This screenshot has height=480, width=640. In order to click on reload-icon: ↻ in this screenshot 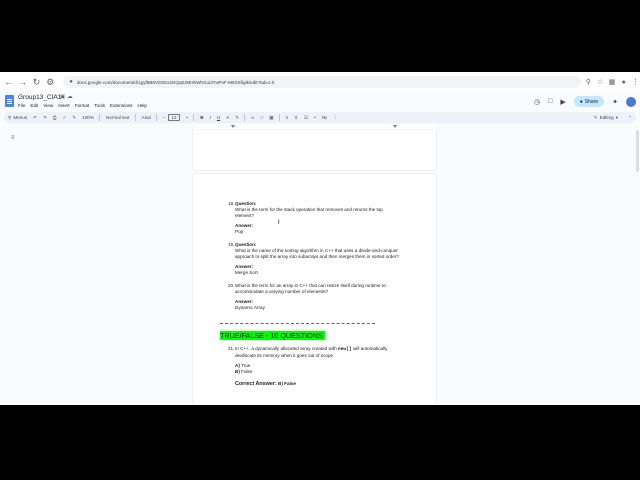, I will do `click(37, 82)`.